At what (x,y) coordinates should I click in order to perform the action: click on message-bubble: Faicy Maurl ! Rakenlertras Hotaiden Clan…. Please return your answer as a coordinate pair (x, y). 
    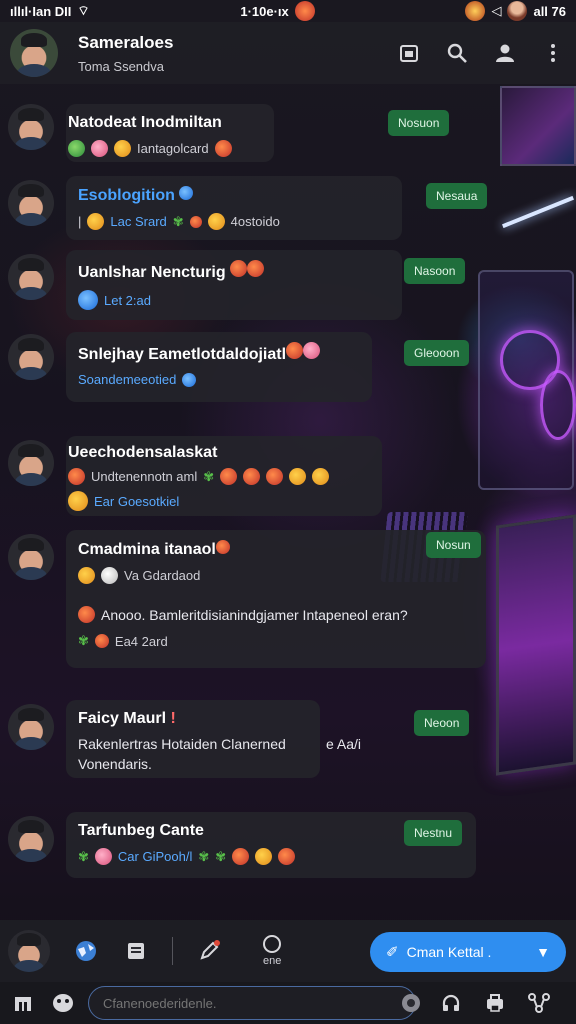
    Looking at the image, I should click on (193, 739).